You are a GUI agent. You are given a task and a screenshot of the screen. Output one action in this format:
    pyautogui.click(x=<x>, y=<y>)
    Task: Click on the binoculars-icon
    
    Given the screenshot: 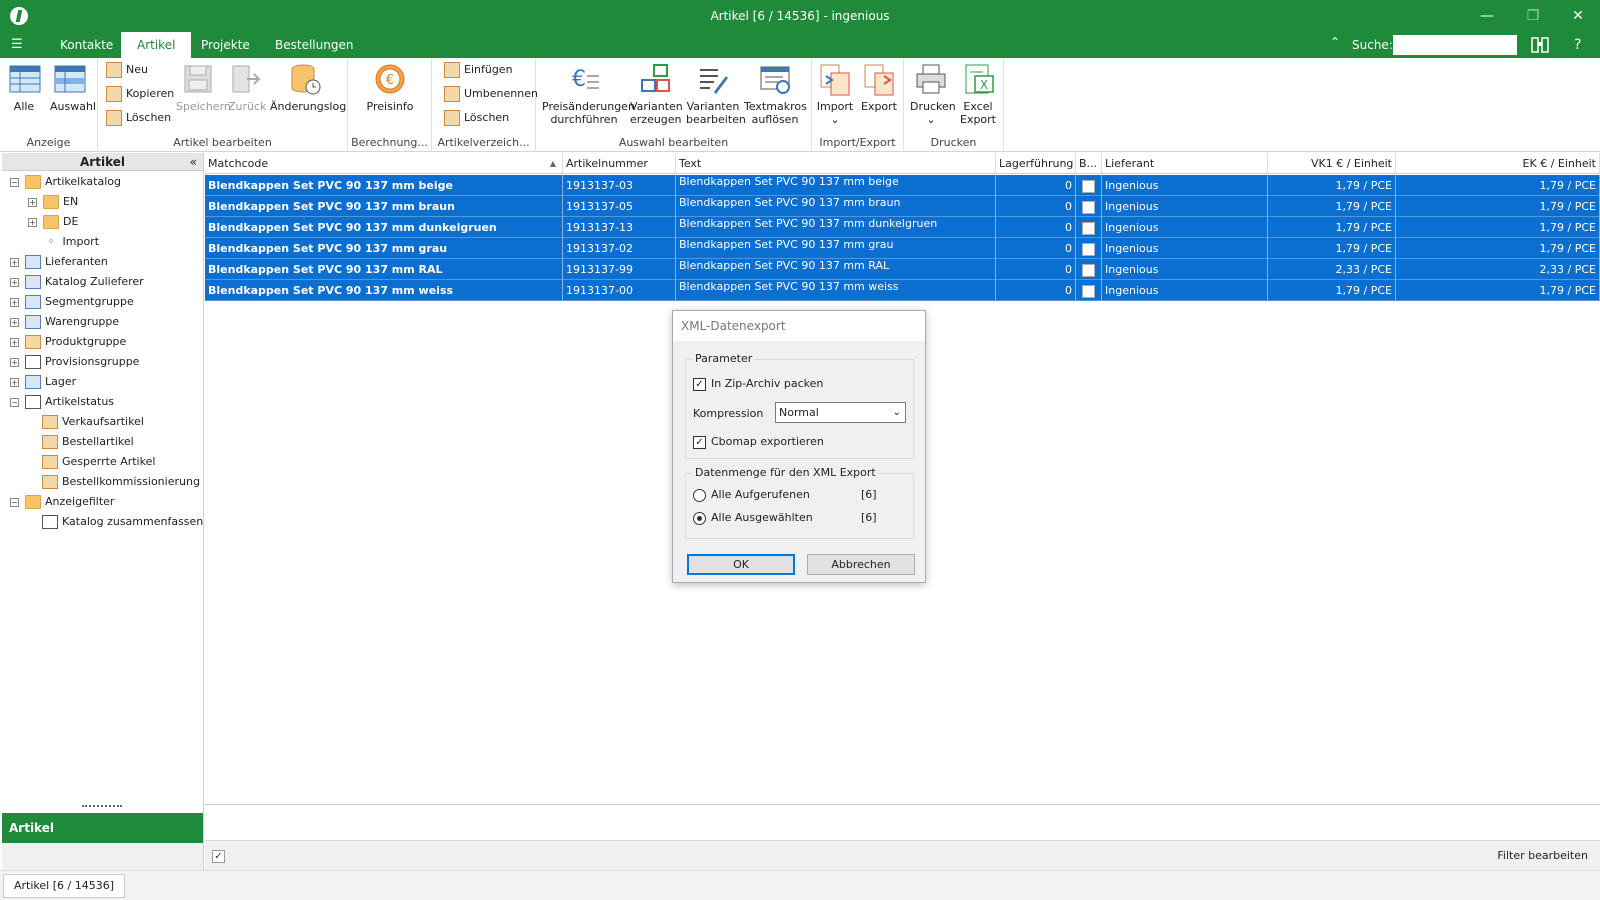 What is the action you would take?
    pyautogui.click(x=1540, y=45)
    